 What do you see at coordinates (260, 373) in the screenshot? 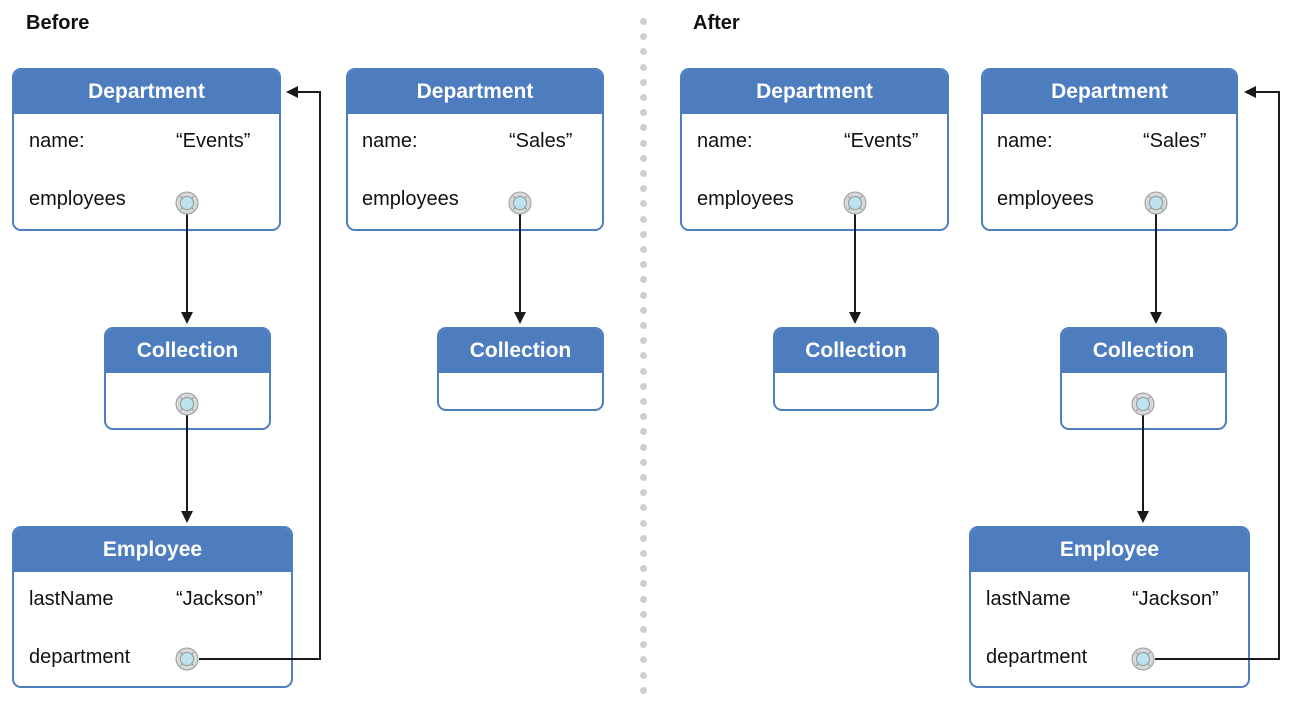
I see `arrow-employee-department-to-events` at bounding box center [260, 373].